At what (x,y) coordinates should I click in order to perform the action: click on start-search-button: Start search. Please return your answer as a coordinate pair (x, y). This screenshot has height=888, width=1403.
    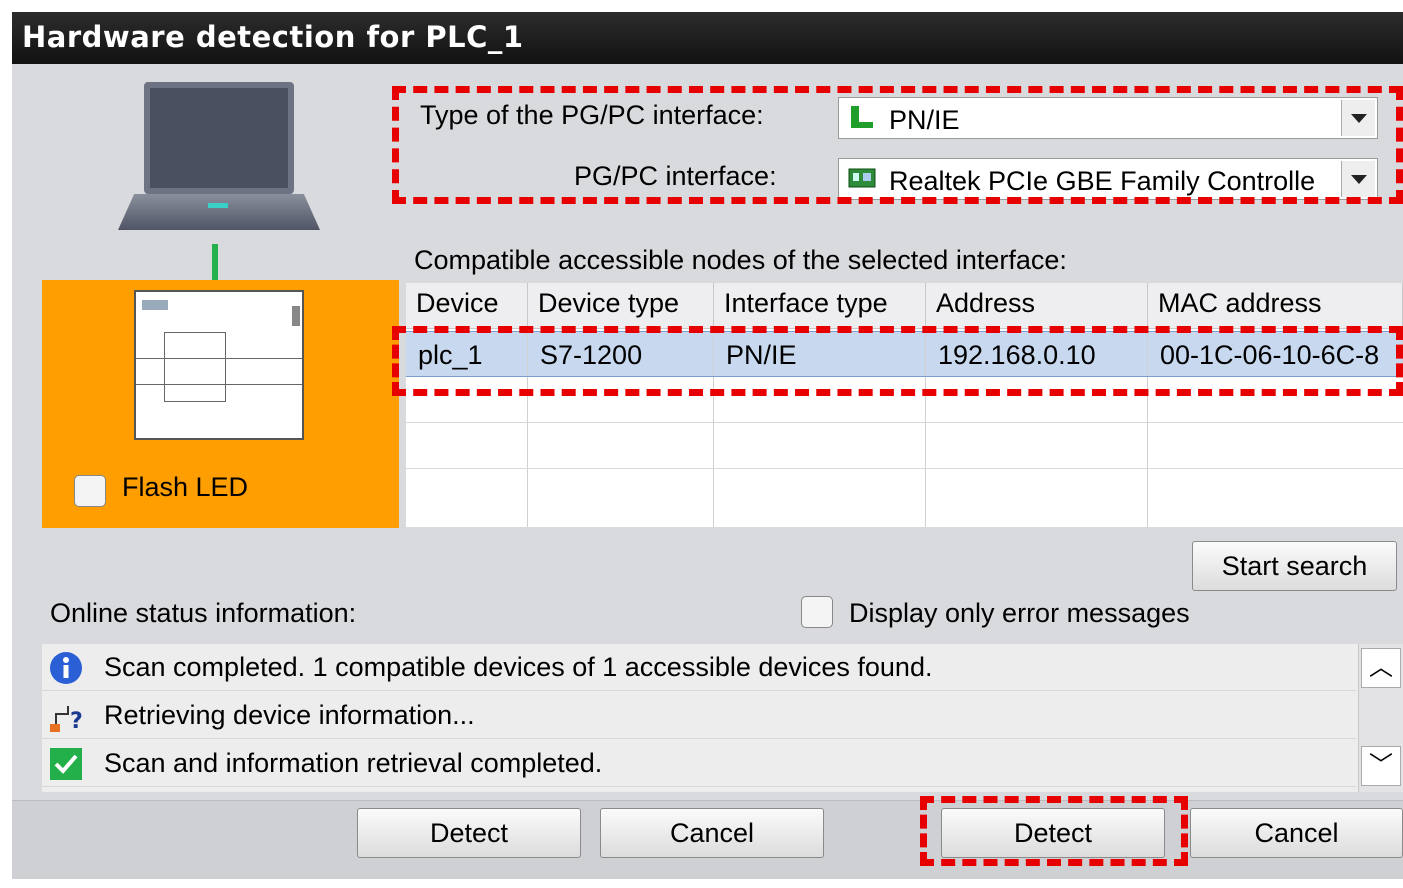
    Looking at the image, I should click on (1294, 566).